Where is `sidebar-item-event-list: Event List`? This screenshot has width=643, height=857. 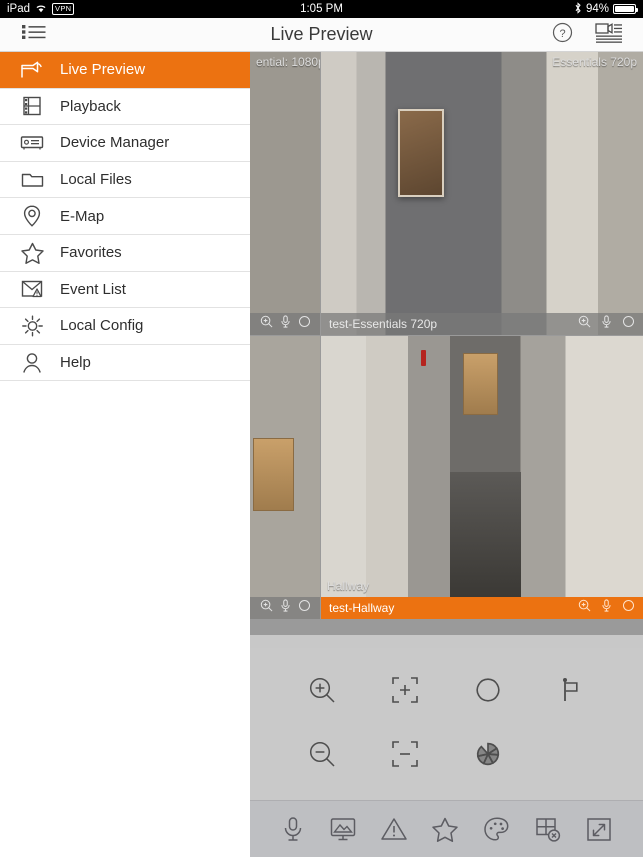
sidebar-item-event-list: Event List is located at coordinates (125, 290).